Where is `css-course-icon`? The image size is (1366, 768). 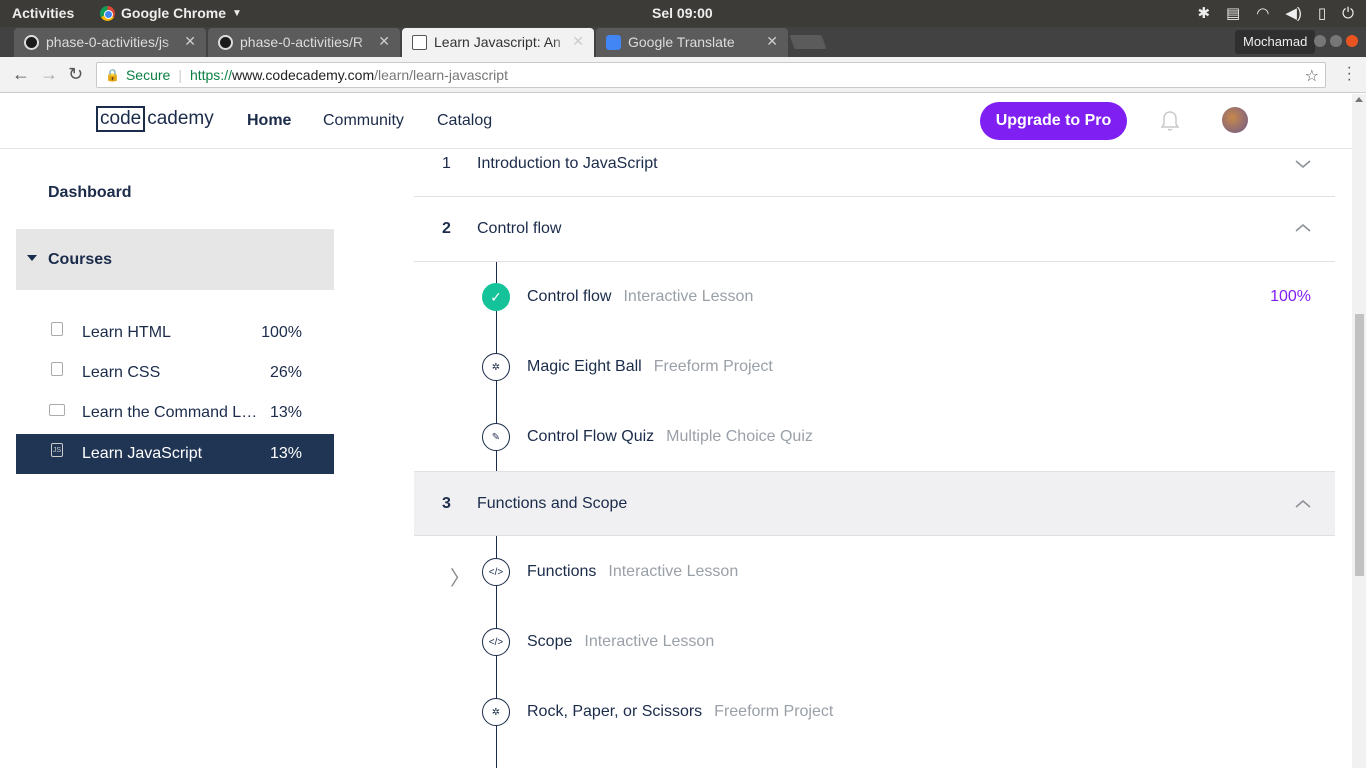
css-course-icon is located at coordinates (57, 369).